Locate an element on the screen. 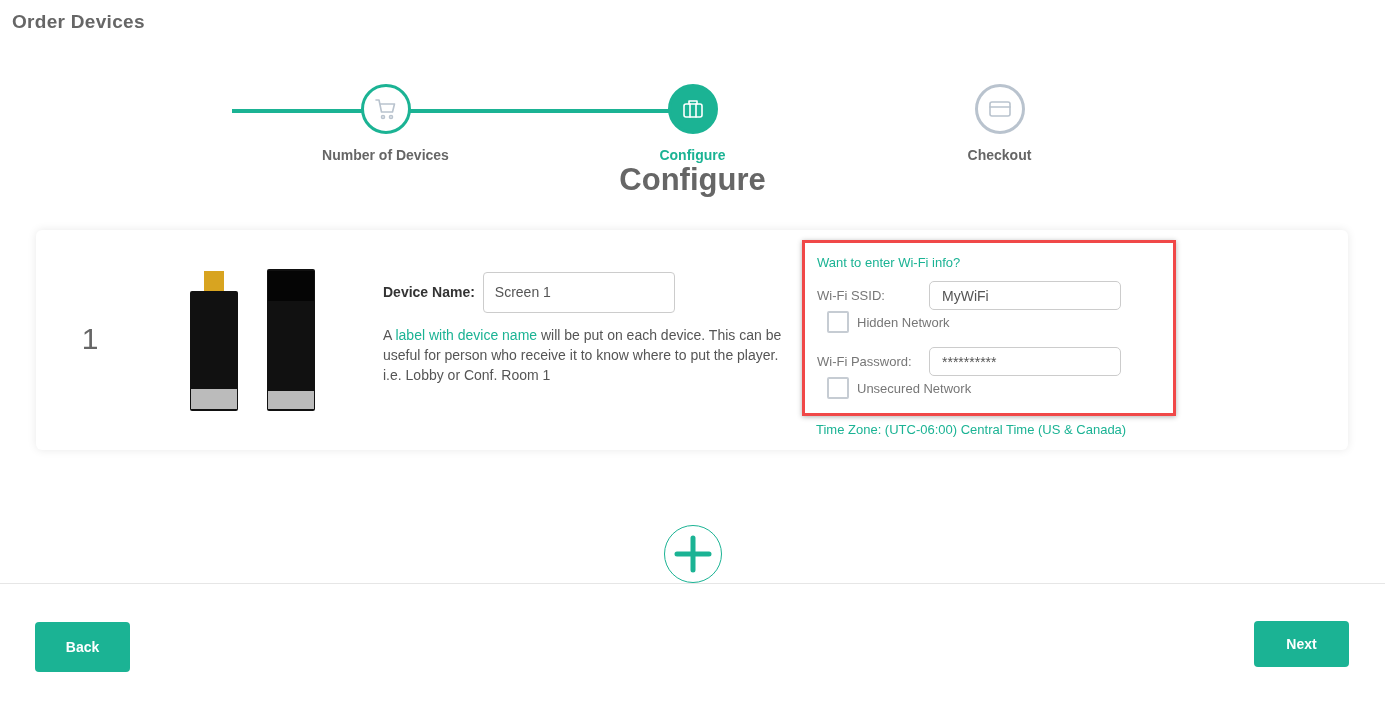 The image size is (1385, 722). password-label: Wi-Fi Password: is located at coordinates (865, 361).